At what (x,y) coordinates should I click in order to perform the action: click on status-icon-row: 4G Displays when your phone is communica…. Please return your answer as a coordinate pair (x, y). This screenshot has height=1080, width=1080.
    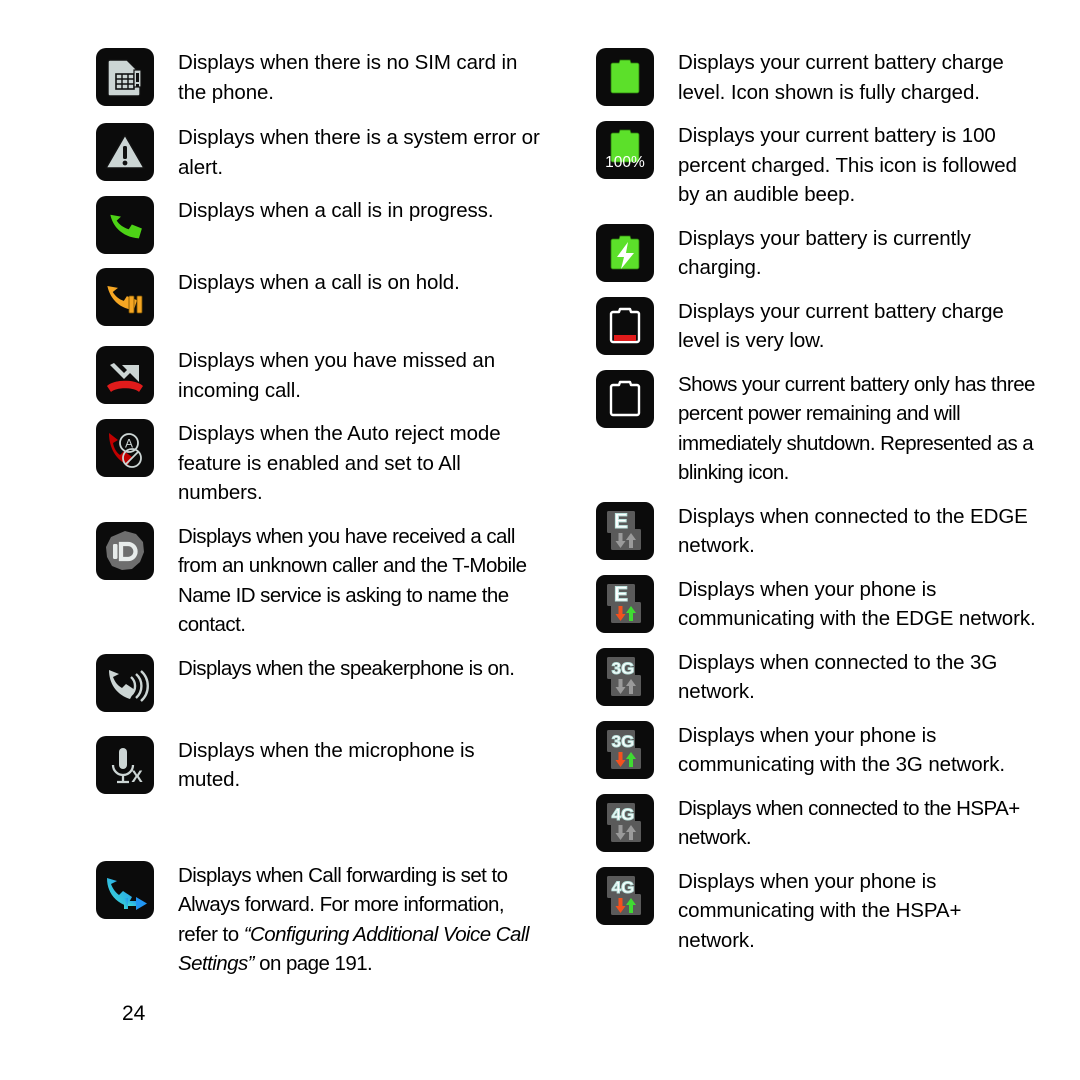
    Looking at the image, I should click on (818, 911).